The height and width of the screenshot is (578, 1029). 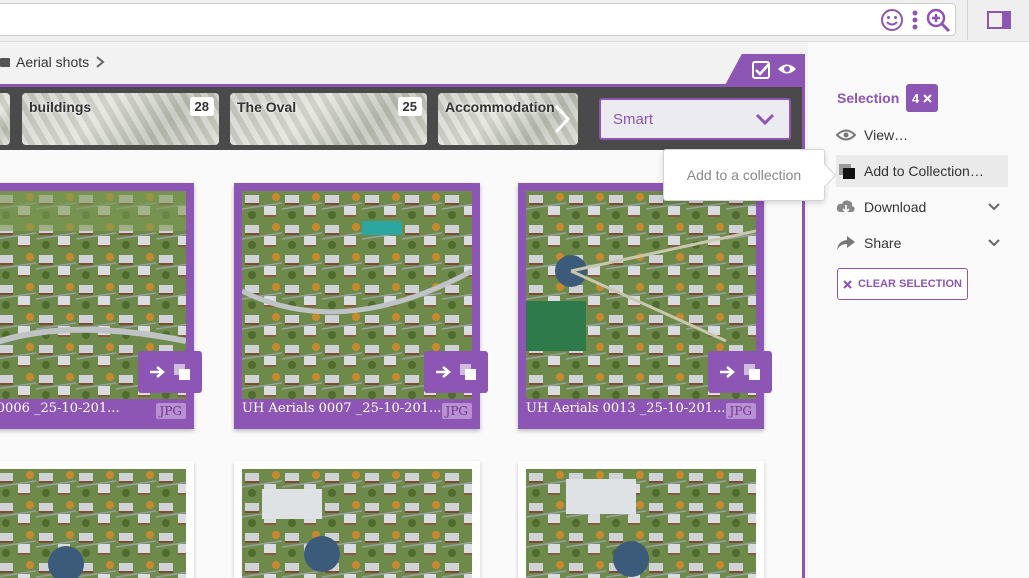 I want to click on panel-toggle-button, so click(x=998, y=20).